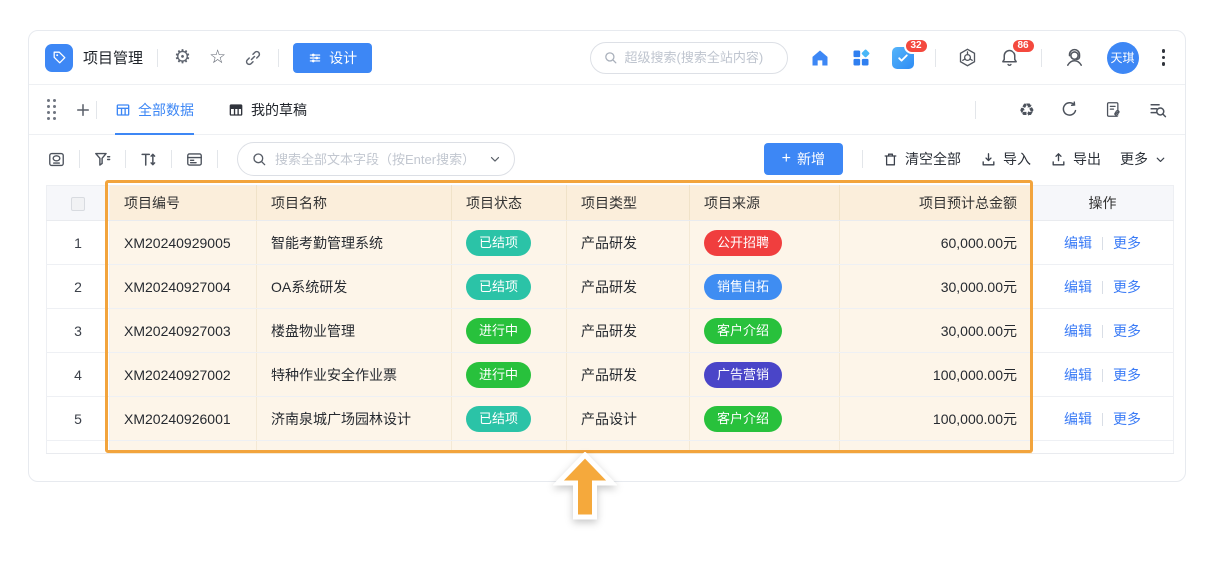  What do you see at coordinates (967, 57) in the screenshot?
I see `workbench-hexagon-icon` at bounding box center [967, 57].